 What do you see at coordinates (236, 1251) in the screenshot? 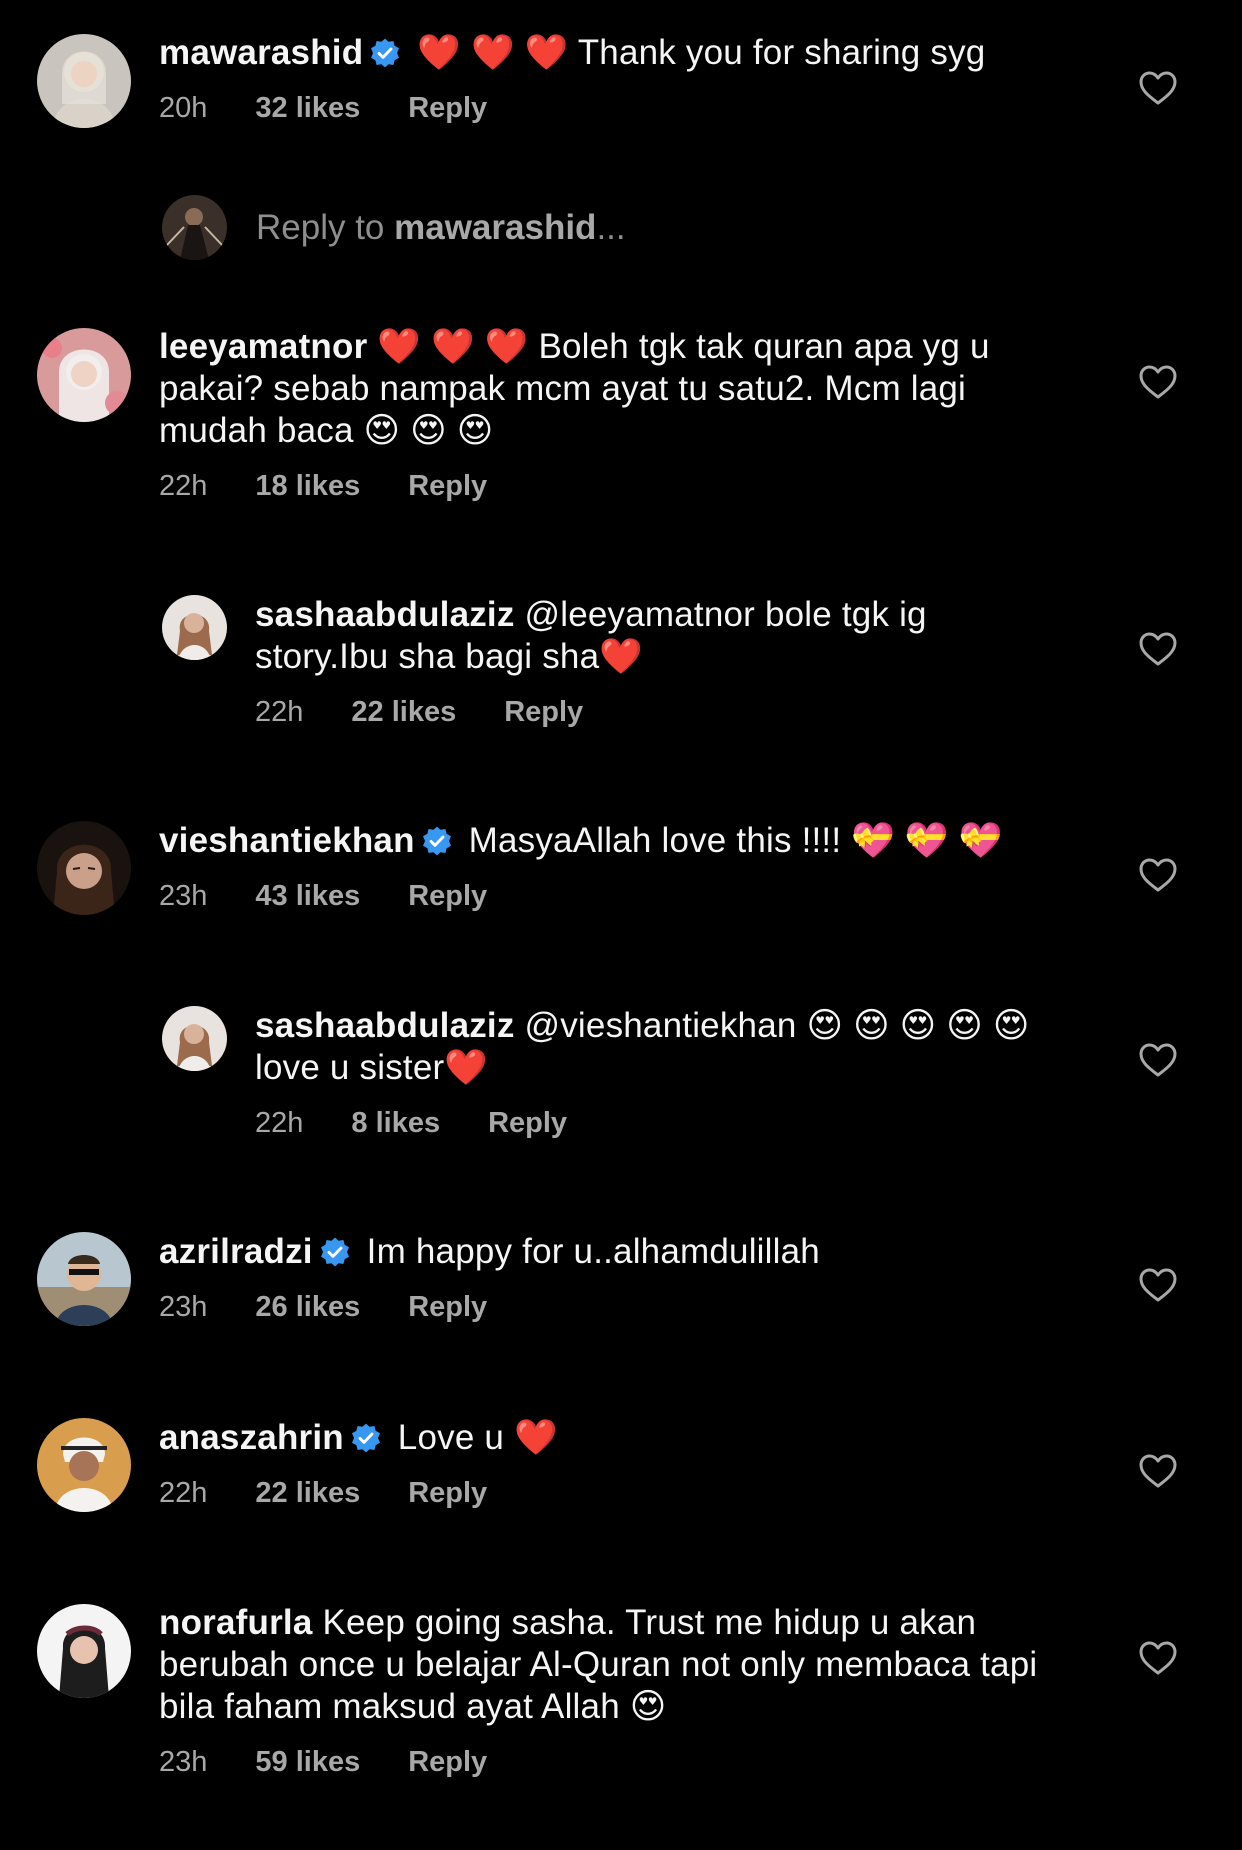
I see `comment-username: azrilradzi` at bounding box center [236, 1251].